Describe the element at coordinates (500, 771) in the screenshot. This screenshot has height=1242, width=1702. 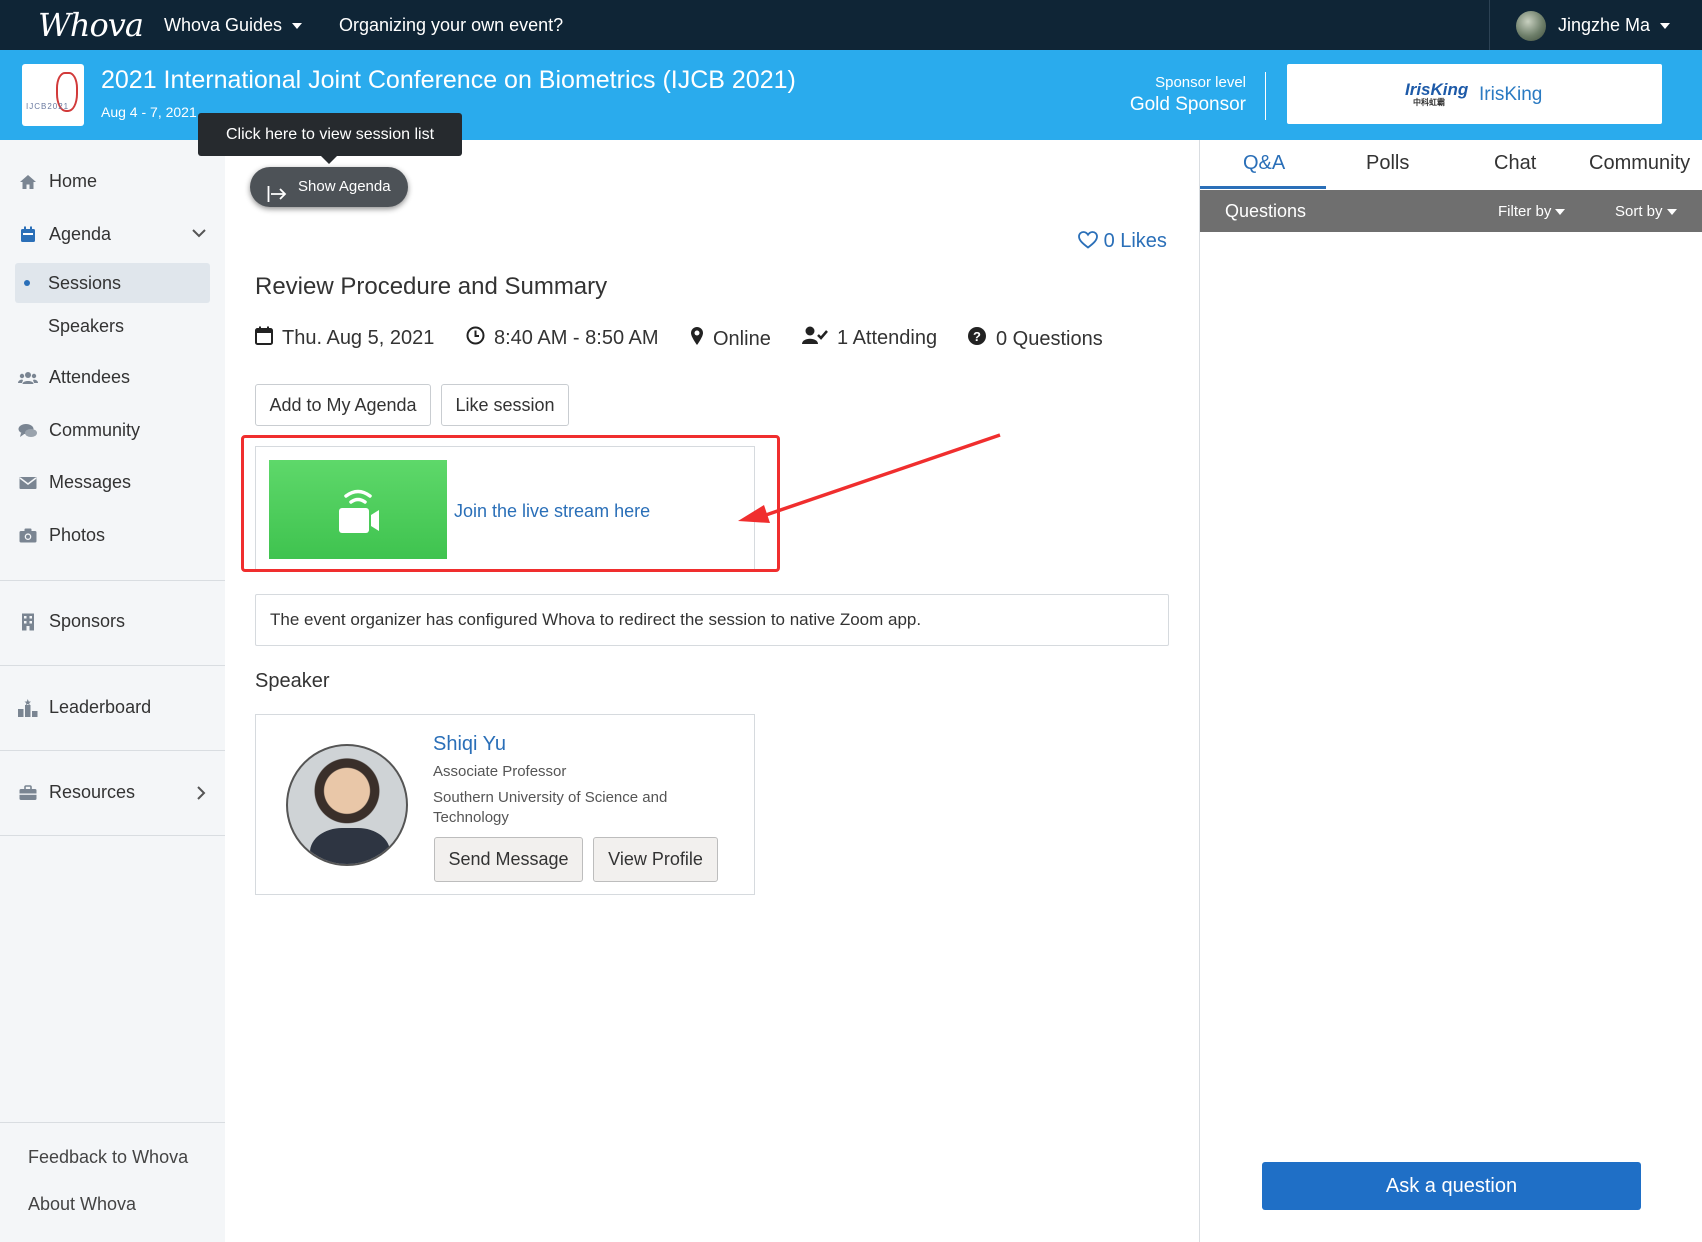
I see `speaker-role: Associate Professor` at that location.